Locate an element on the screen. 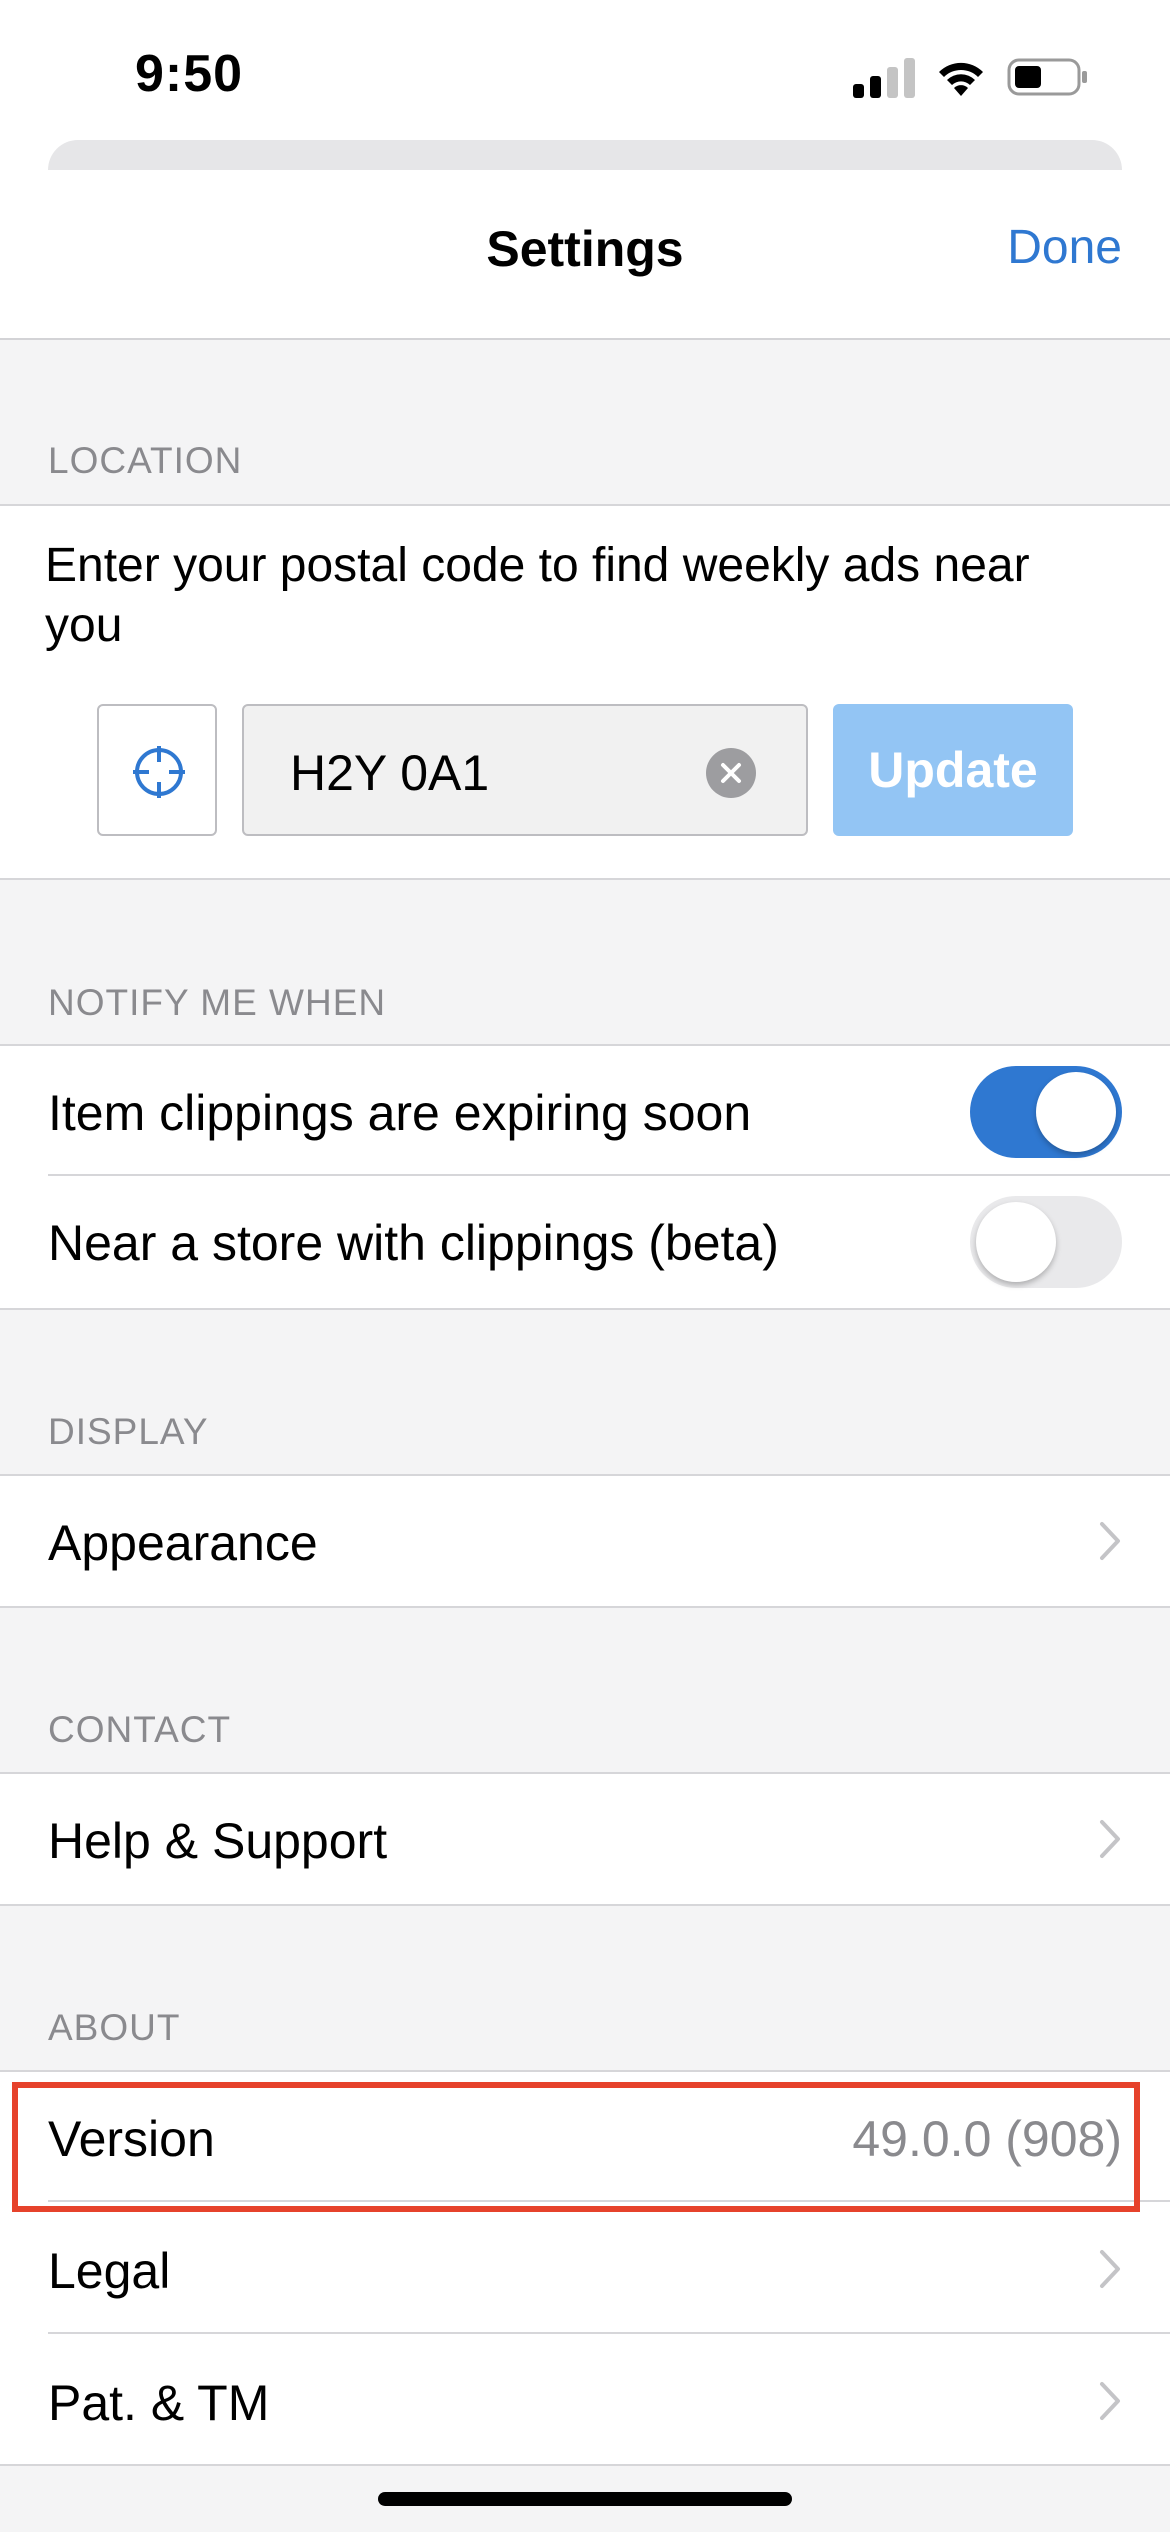 The width and height of the screenshot is (1170, 2532). battery-icon is located at coordinates (1047, 77).